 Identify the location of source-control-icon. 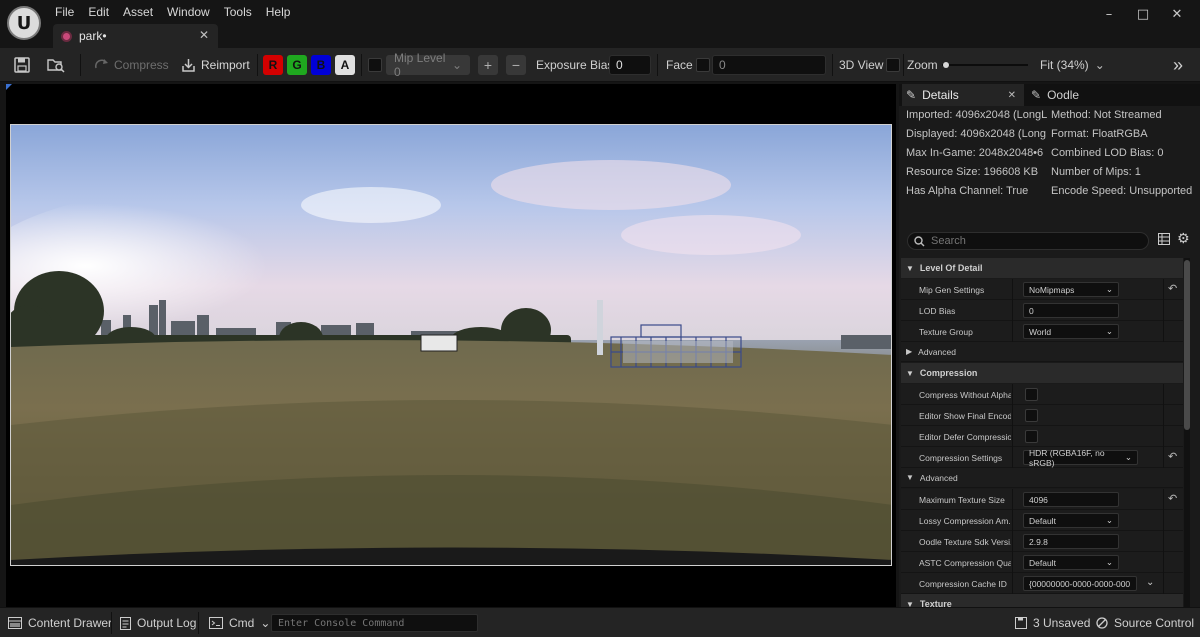
(1102, 623).